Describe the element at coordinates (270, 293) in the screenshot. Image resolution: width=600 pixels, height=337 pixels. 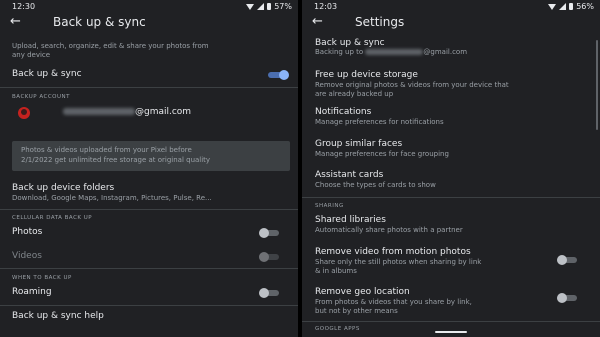
I see `roaming-toggle` at that location.